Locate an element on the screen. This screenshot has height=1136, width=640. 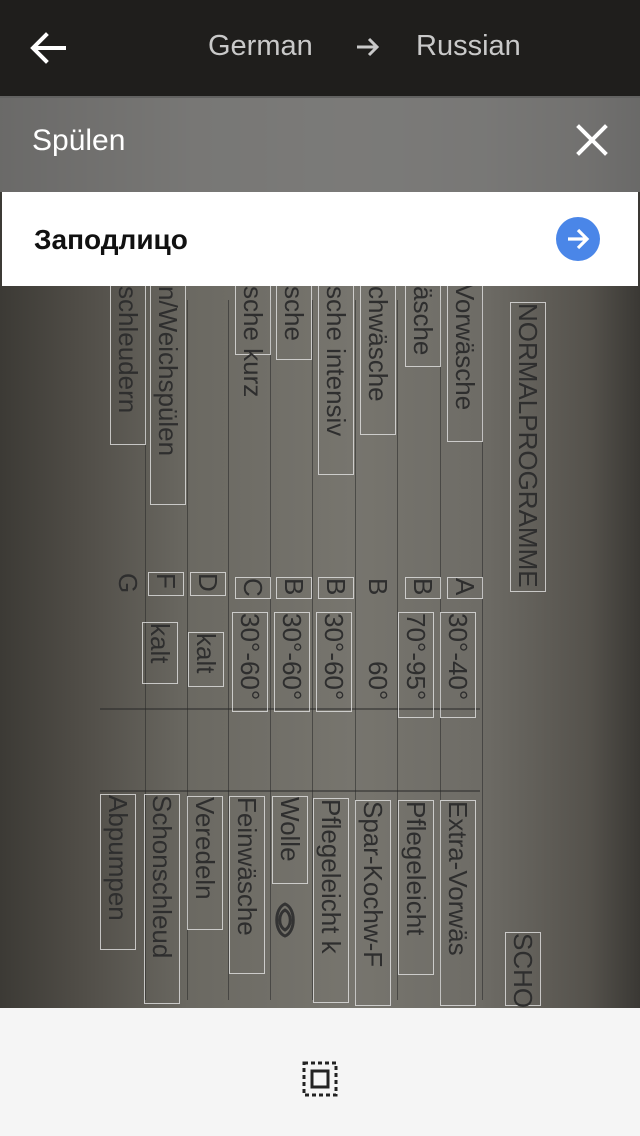
ocr-text-box: n/Weichspülen is located at coordinates (168, 395).